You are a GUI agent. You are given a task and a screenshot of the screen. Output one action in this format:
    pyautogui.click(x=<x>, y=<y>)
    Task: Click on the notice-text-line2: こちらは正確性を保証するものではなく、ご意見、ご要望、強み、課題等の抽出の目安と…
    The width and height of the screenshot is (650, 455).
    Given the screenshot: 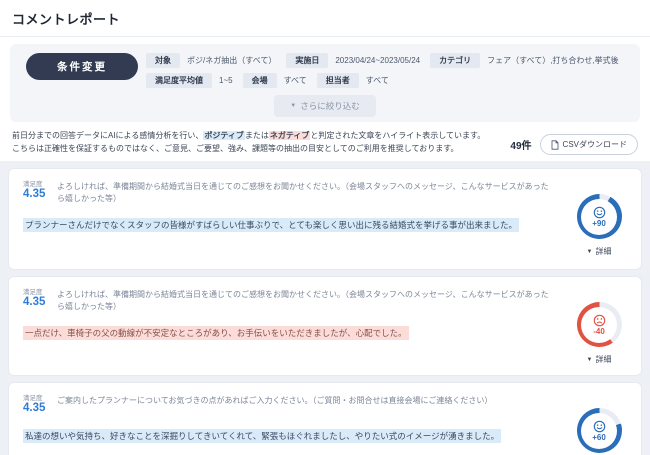 What is the action you would take?
    pyautogui.click(x=235, y=148)
    